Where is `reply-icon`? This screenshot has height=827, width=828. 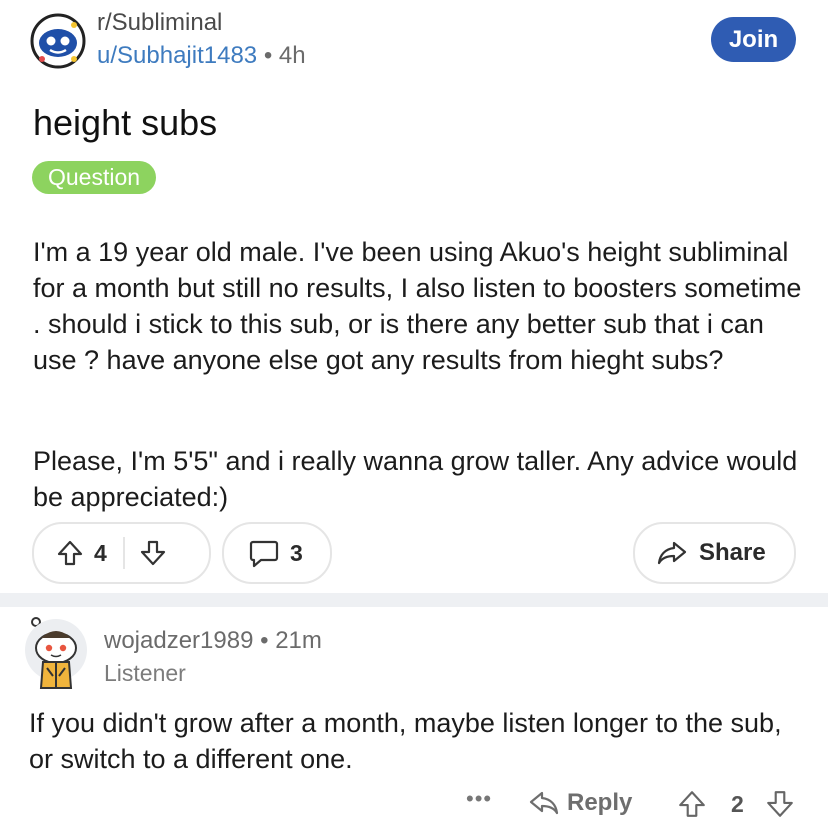 reply-icon is located at coordinates (544, 803).